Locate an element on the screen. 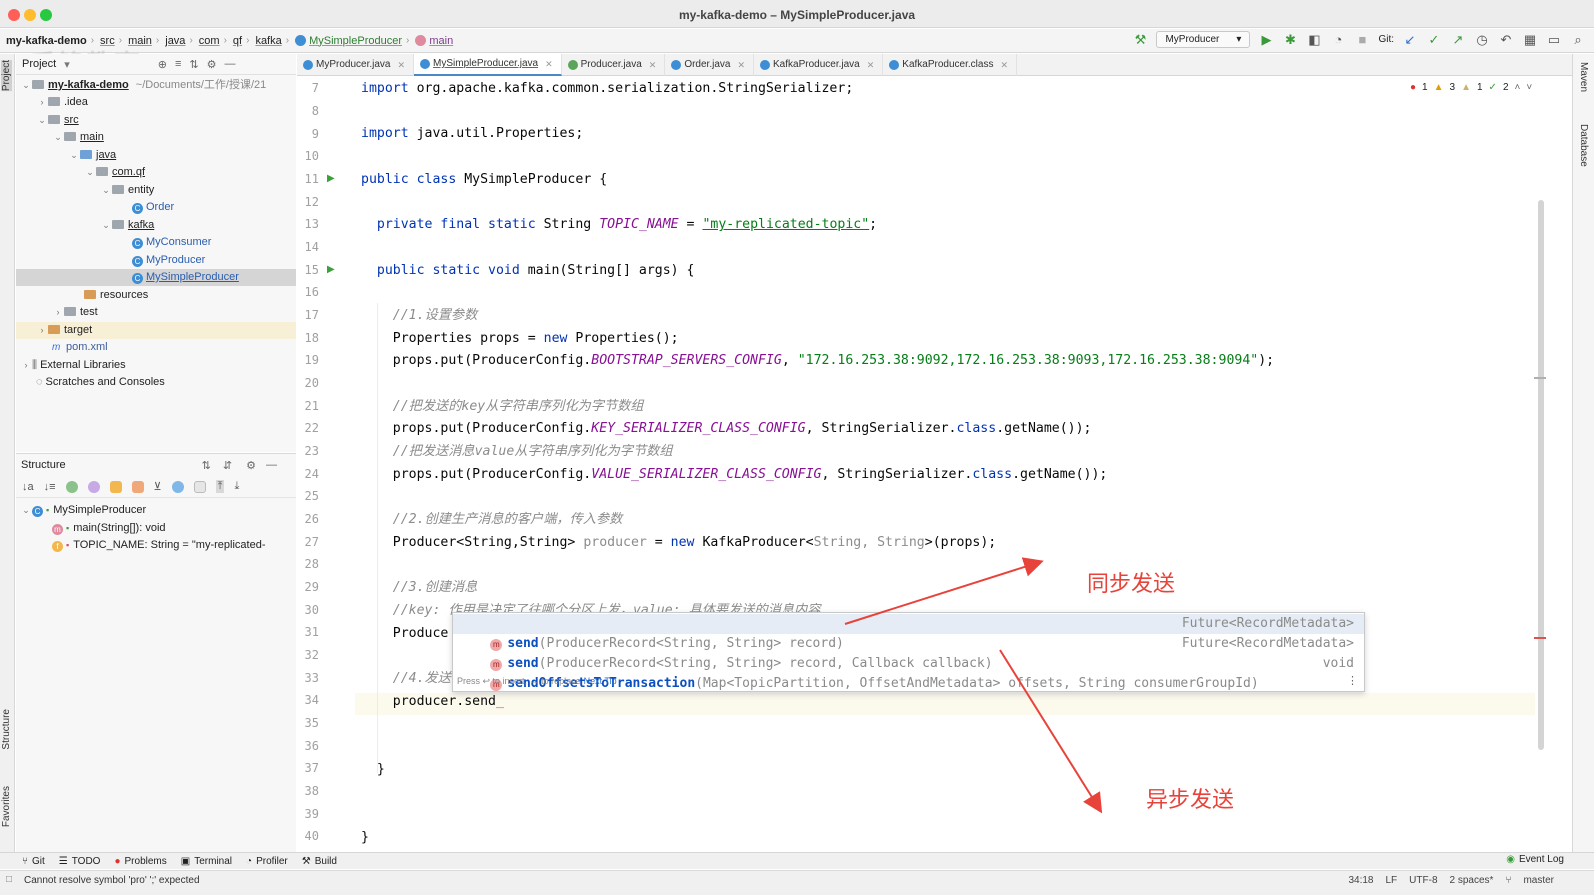  caret-position: 34:18 is located at coordinates (1360, 880).